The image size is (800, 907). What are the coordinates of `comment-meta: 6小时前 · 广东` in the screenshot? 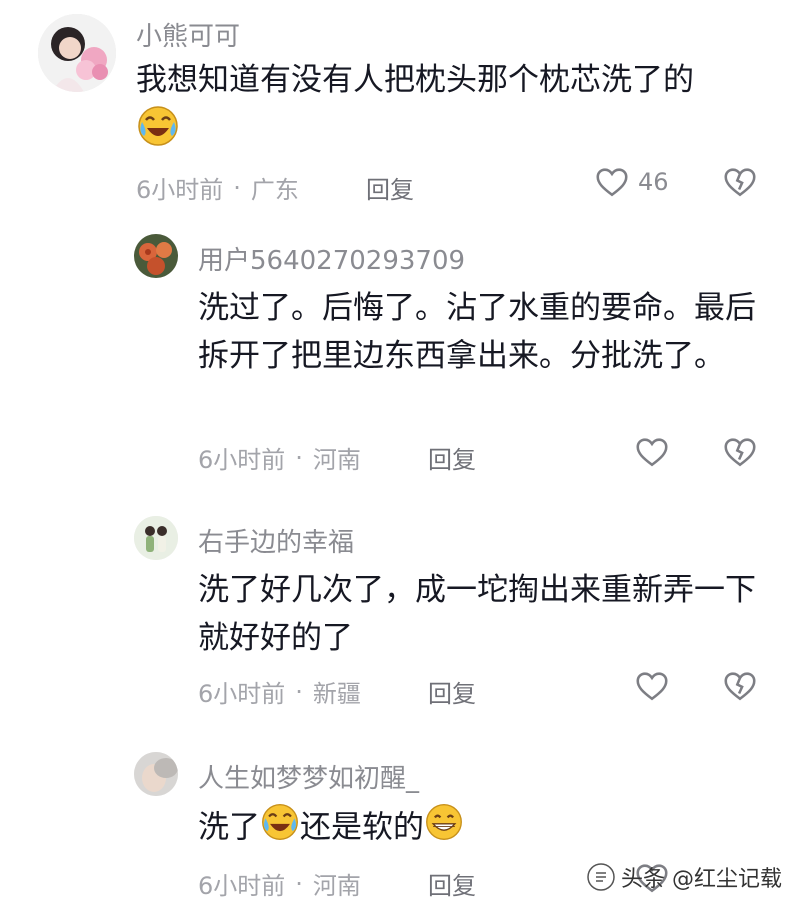 It's located at (217, 187).